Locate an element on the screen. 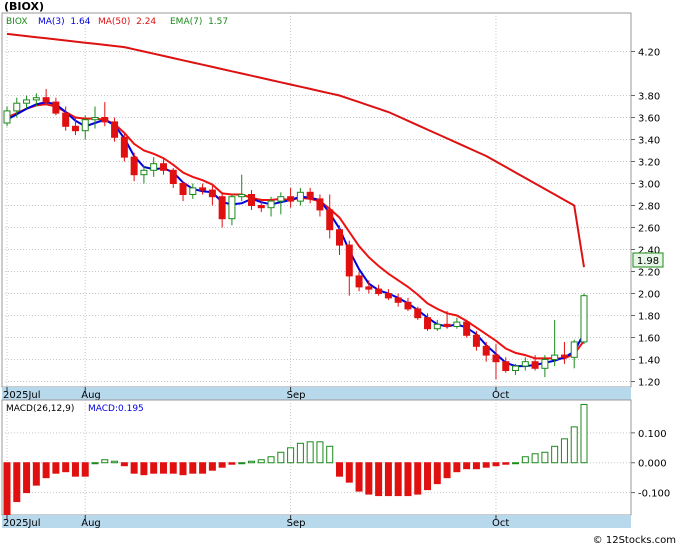 The width and height of the screenshot is (680, 546). price-x-label: Aug is located at coordinates (91, 395).